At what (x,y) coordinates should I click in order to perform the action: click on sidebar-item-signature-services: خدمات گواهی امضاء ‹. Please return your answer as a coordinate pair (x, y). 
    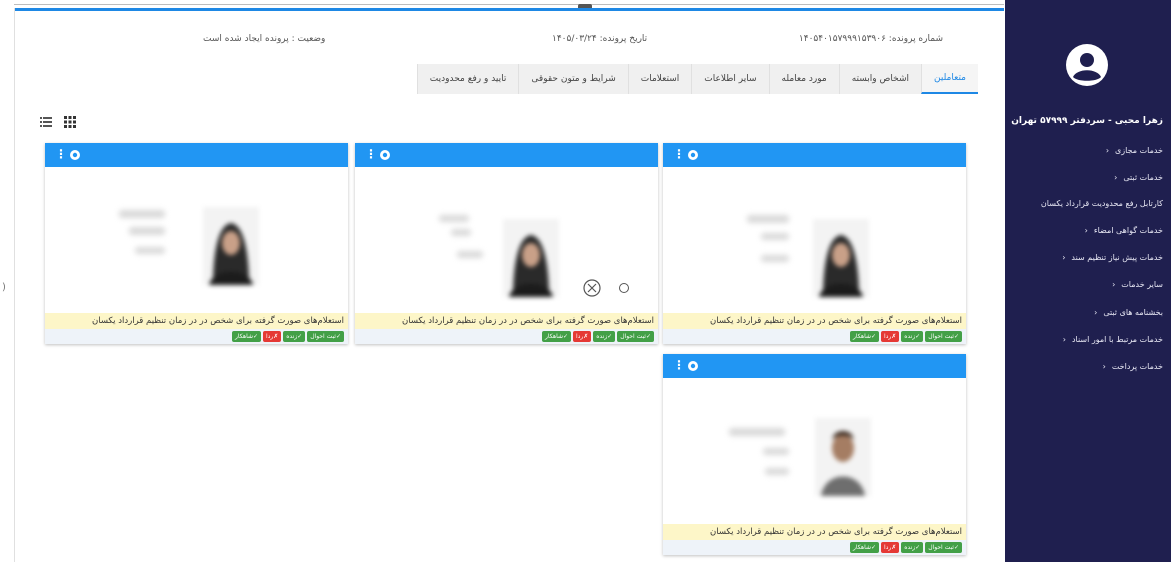
    Looking at the image, I should click on (1124, 230).